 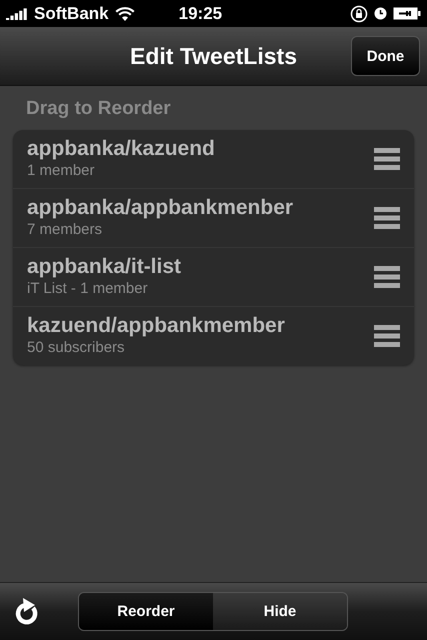 What do you see at coordinates (213, 56) in the screenshot?
I see `nav-title: Edit TweetLists` at bounding box center [213, 56].